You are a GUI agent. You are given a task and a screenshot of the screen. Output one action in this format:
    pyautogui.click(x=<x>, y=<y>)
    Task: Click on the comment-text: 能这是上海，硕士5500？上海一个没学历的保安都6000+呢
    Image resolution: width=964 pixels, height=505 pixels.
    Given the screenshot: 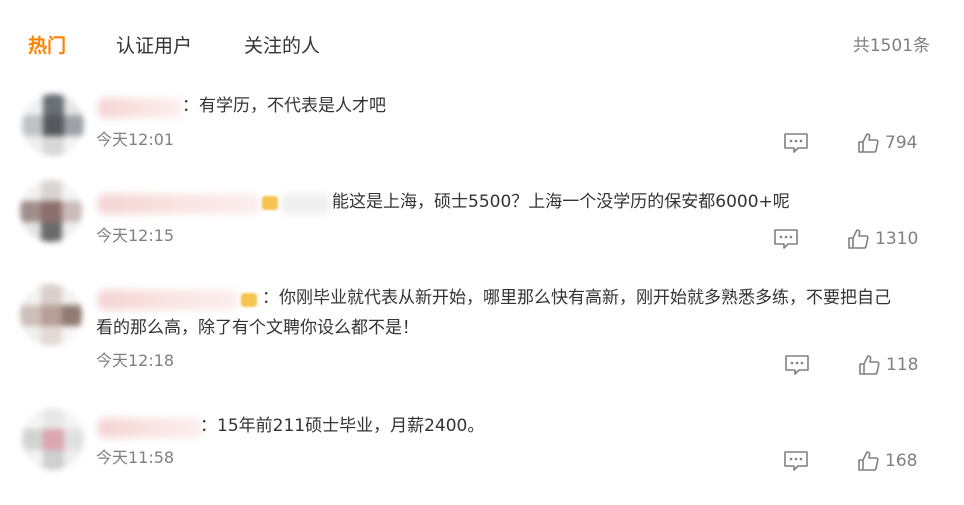 What is the action you would take?
    pyautogui.click(x=561, y=202)
    